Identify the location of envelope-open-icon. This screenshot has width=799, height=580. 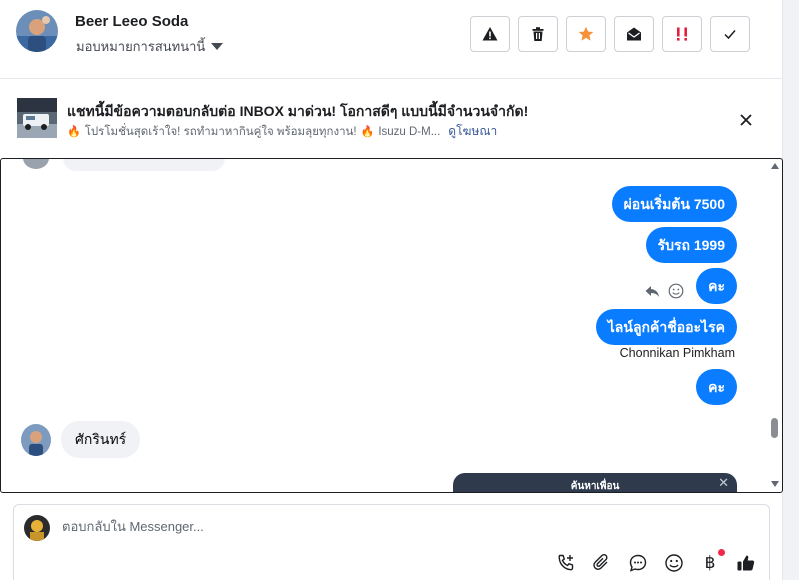
(634, 34).